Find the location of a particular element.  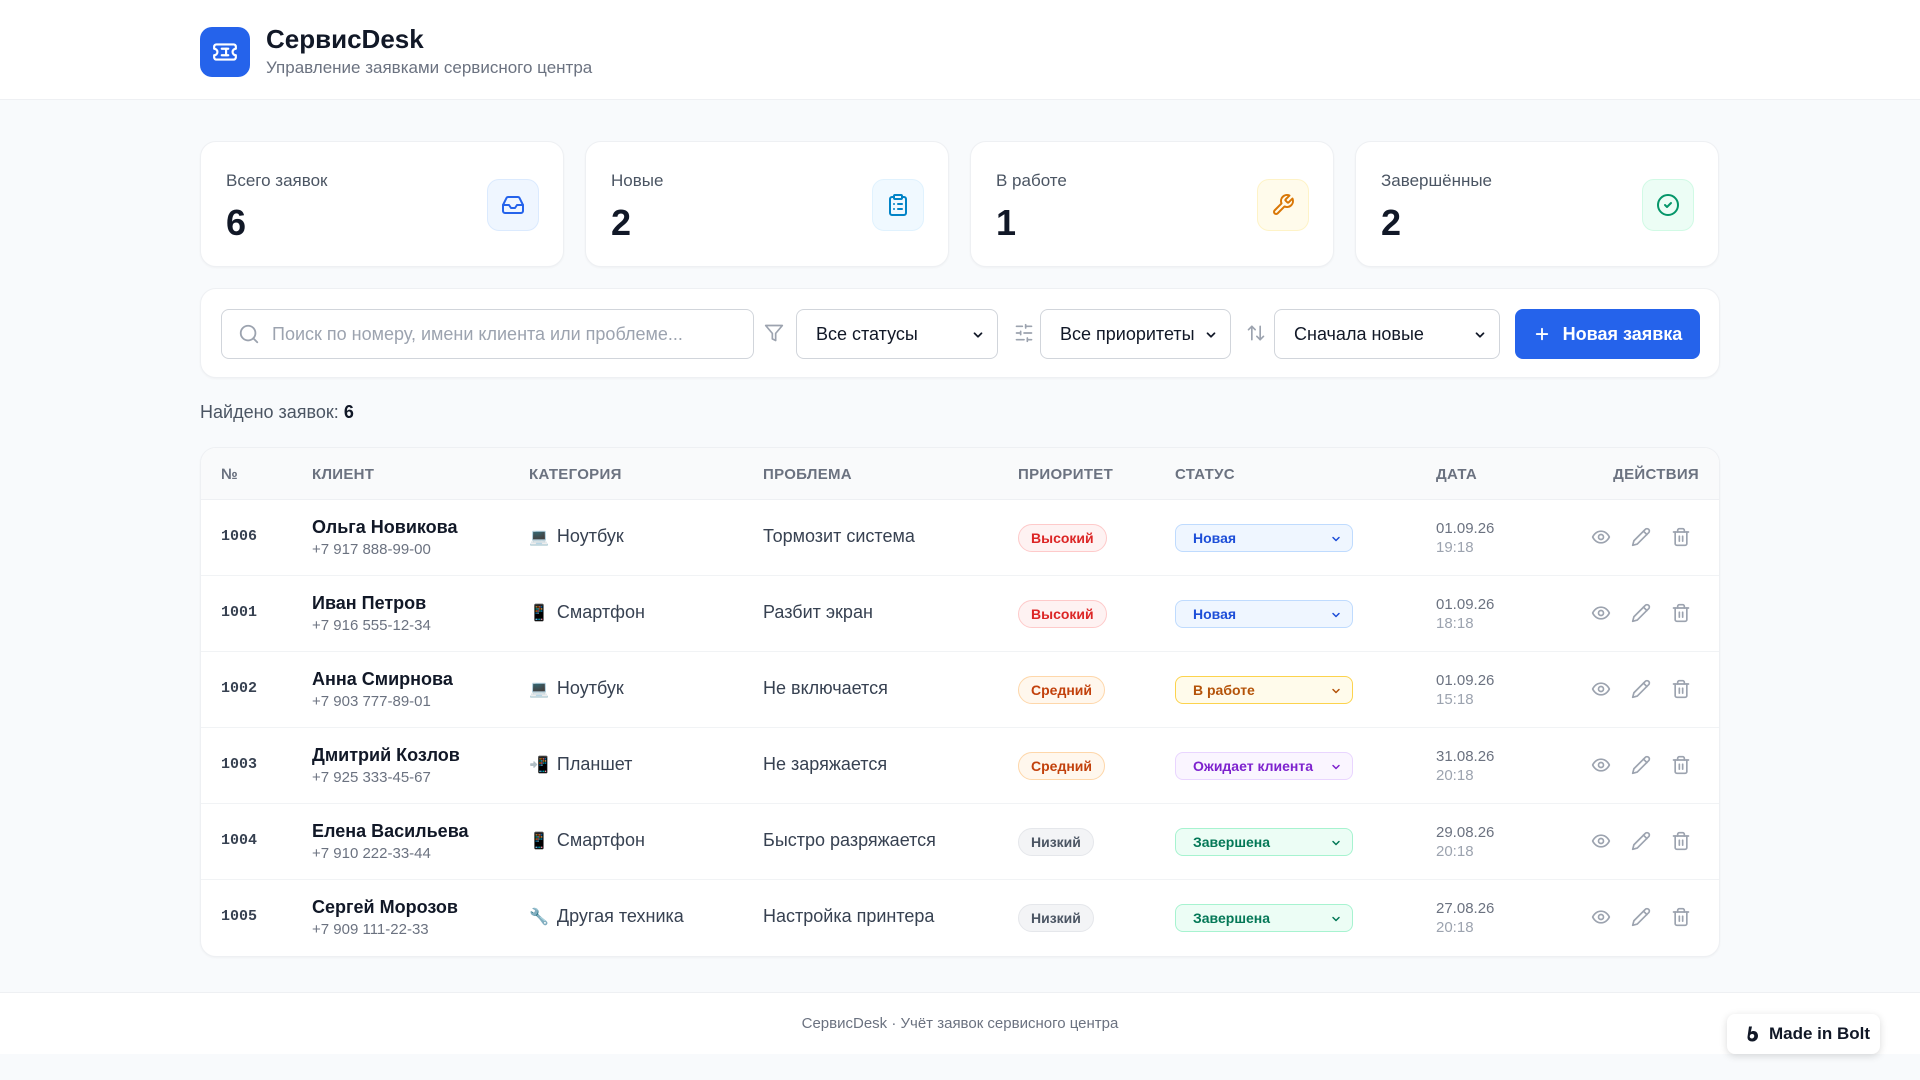

search-input is located at coordinates (502, 334).